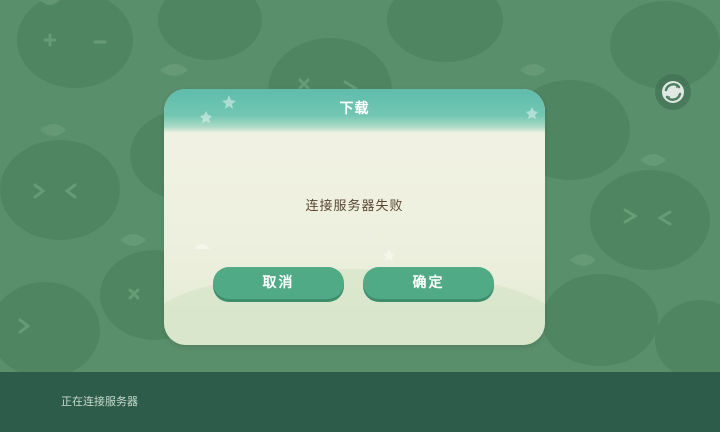 The height and width of the screenshot is (432, 720). What do you see at coordinates (428, 283) in the screenshot?
I see `confirm-button: 确定` at bounding box center [428, 283].